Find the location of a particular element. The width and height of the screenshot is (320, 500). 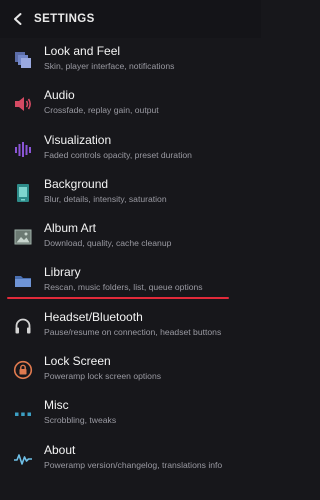

settings-item-title: Visualization is located at coordinates (78, 139).